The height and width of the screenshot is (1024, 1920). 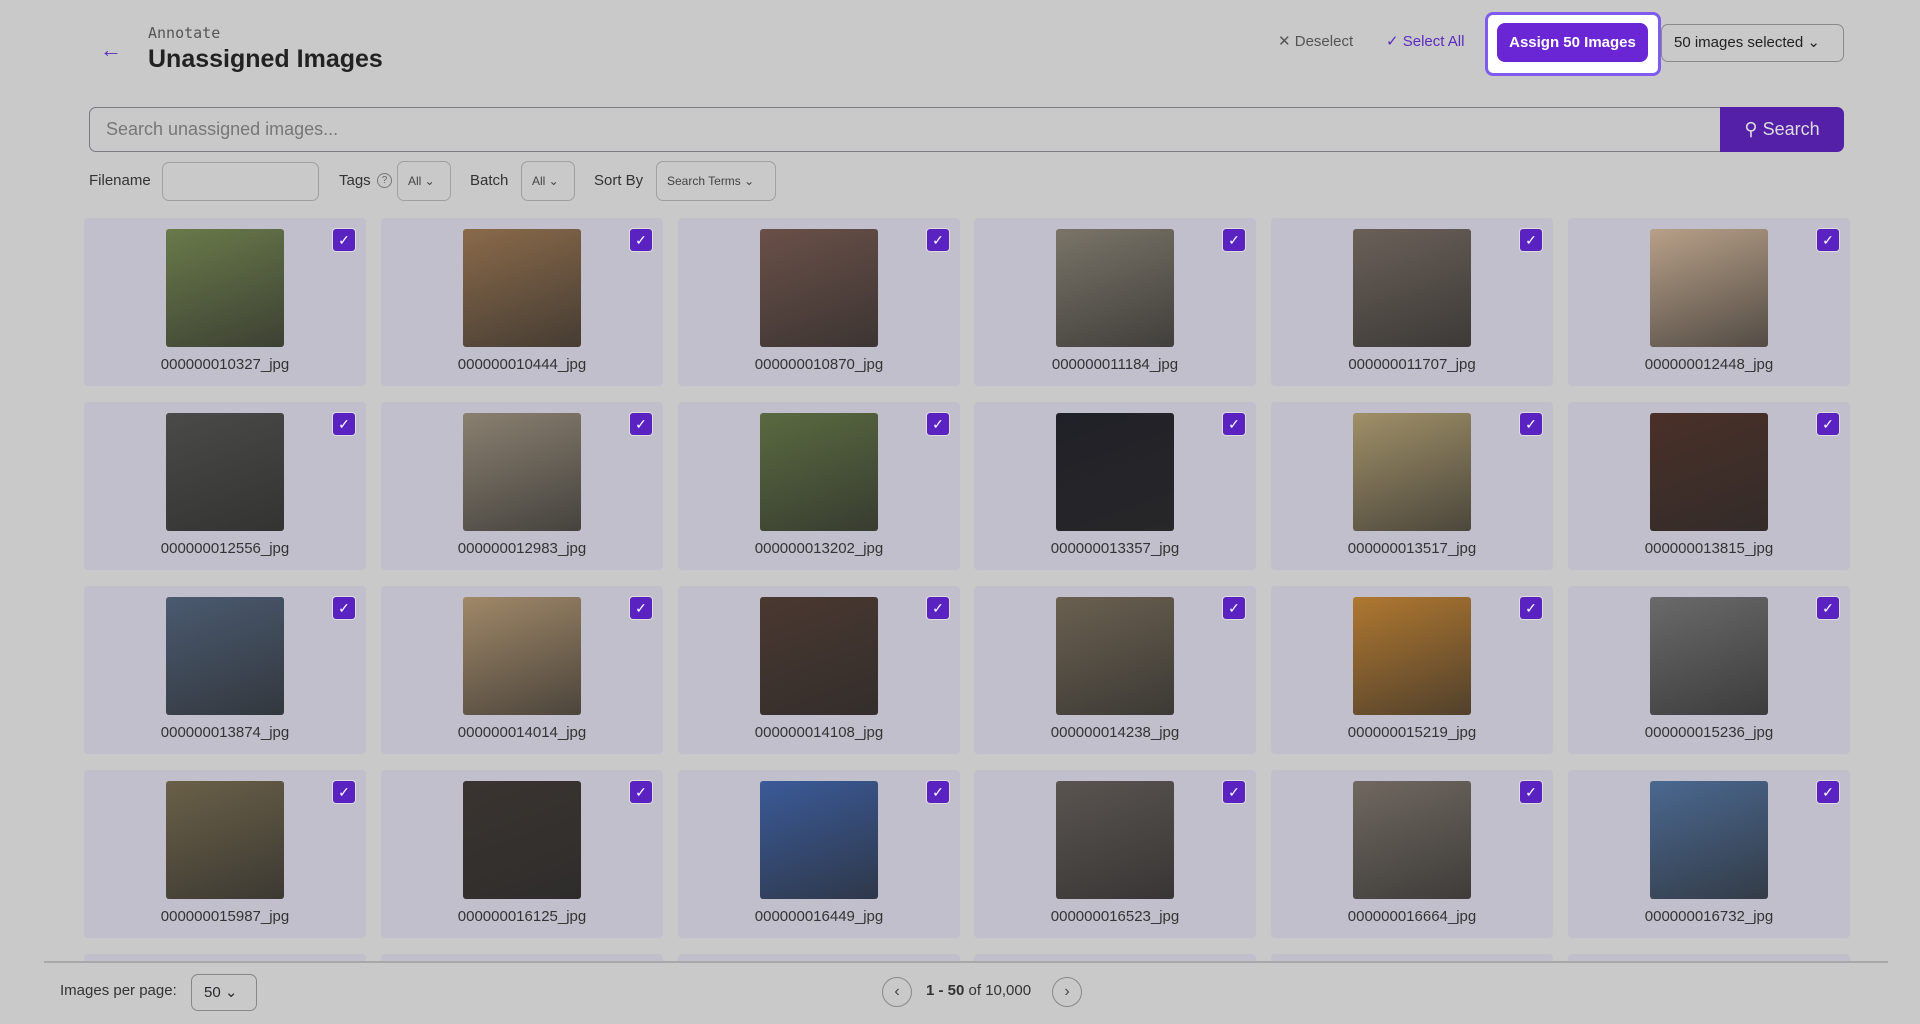 What do you see at coordinates (704, 181) in the screenshot?
I see `sort-value: Search Terms` at bounding box center [704, 181].